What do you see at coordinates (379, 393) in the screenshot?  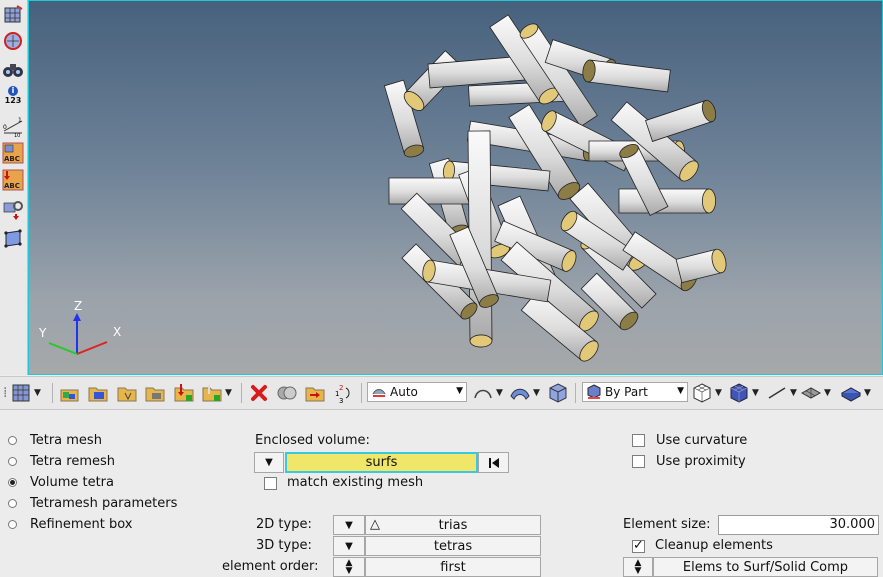 I see `shaded-geometry-icon` at bounding box center [379, 393].